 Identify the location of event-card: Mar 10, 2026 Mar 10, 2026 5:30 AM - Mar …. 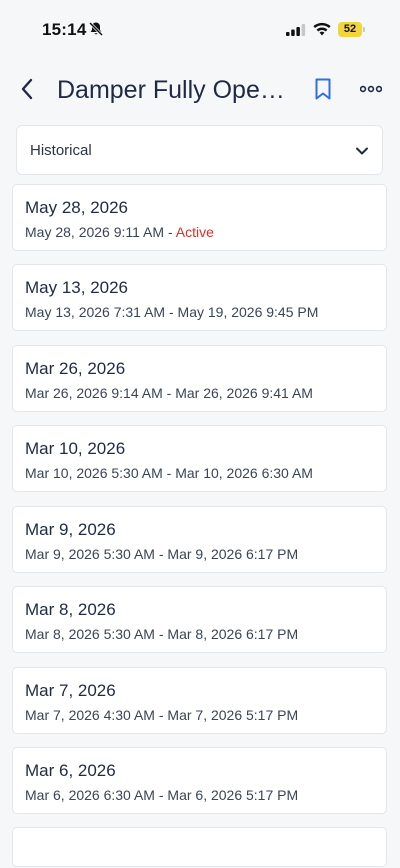
(199, 458).